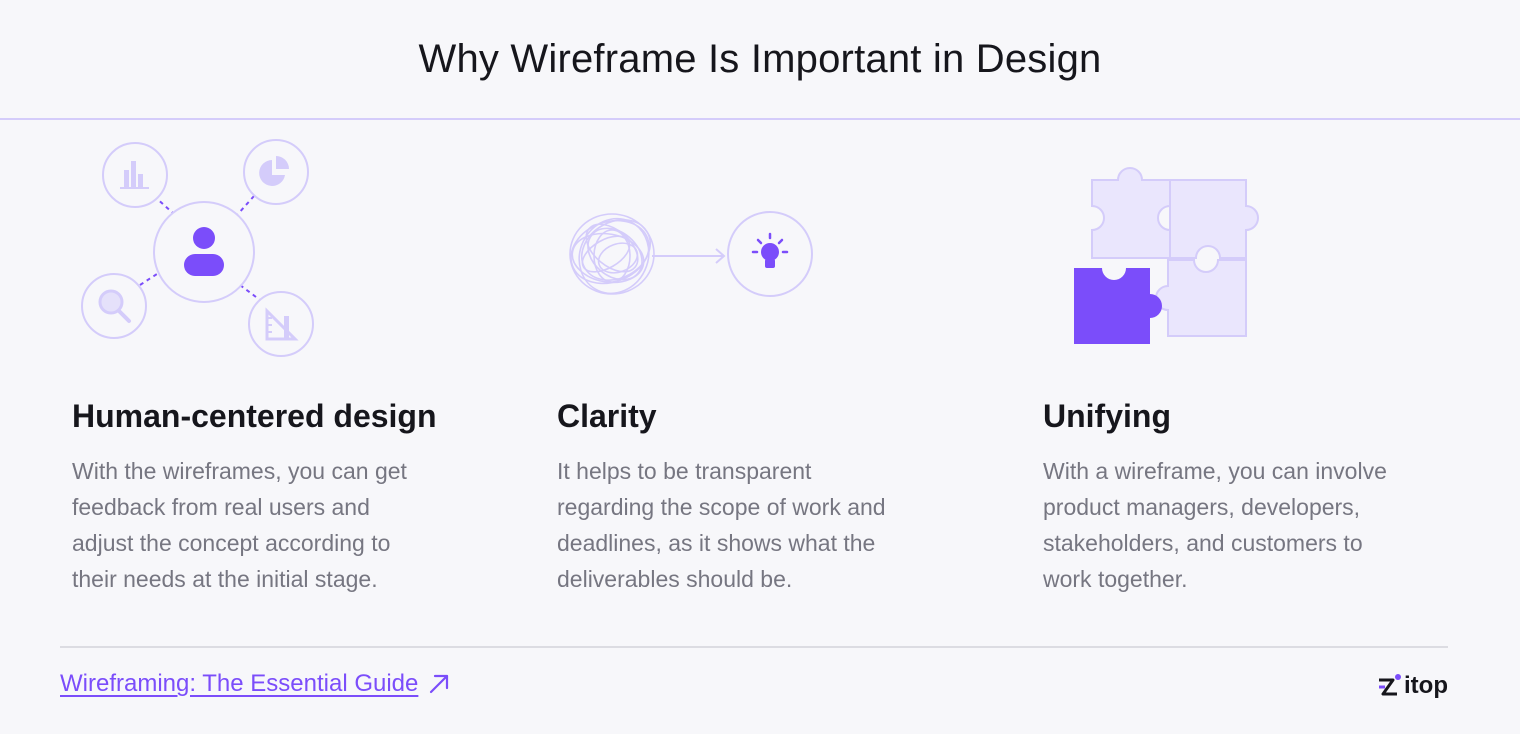  What do you see at coordinates (1390, 685) in the screenshot?
I see `logo-mark-icon` at bounding box center [1390, 685].